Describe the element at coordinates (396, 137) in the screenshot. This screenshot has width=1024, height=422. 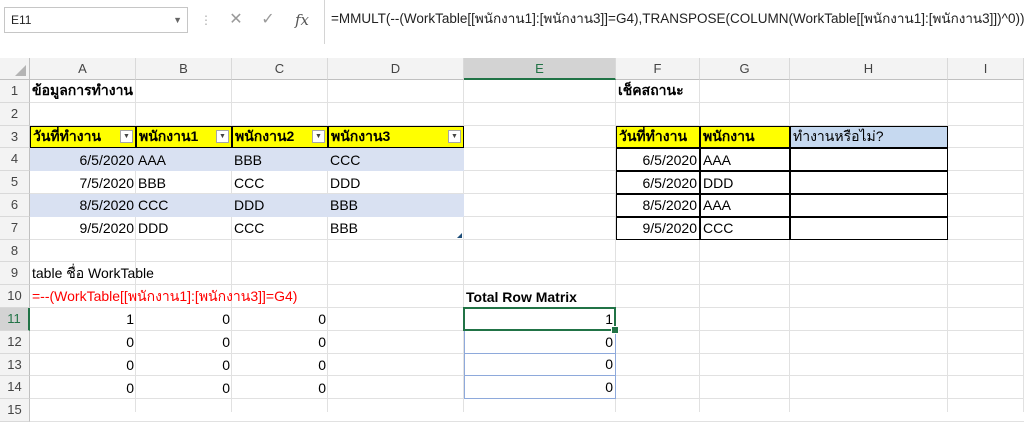
I see `work-table-header-4: พนักงาน3 ▼` at that location.